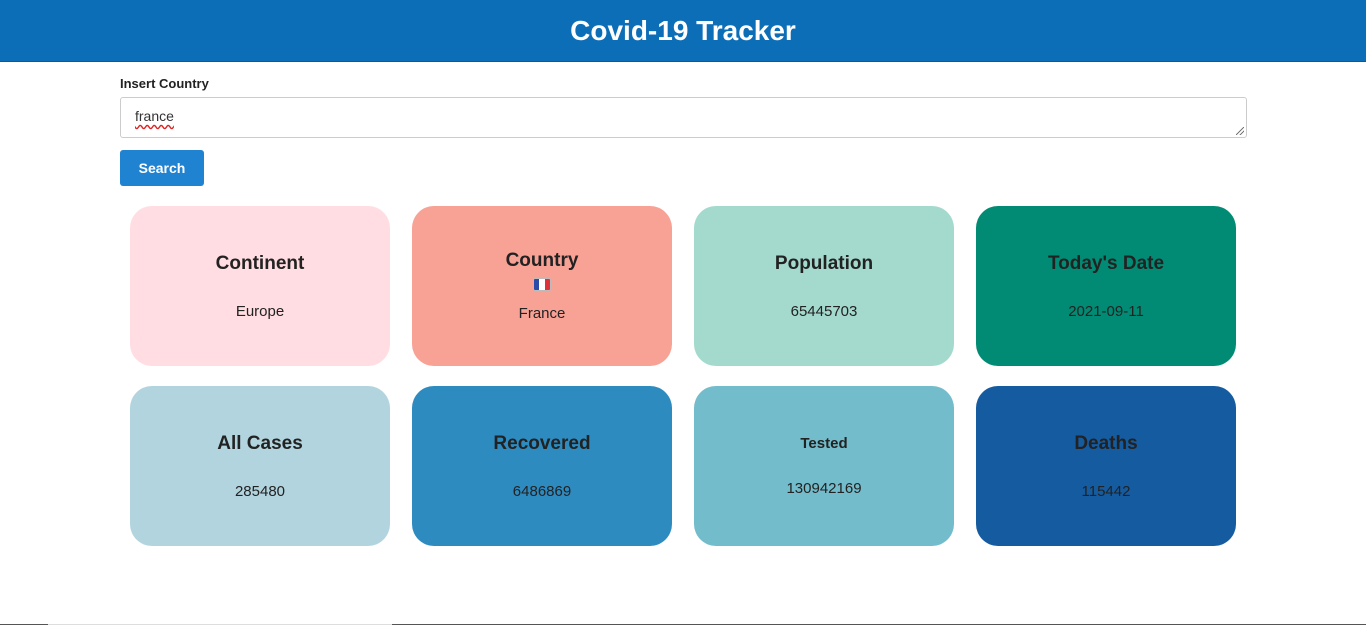 This screenshot has height=625, width=1366. I want to click on cases-title: All Cases, so click(260, 443).